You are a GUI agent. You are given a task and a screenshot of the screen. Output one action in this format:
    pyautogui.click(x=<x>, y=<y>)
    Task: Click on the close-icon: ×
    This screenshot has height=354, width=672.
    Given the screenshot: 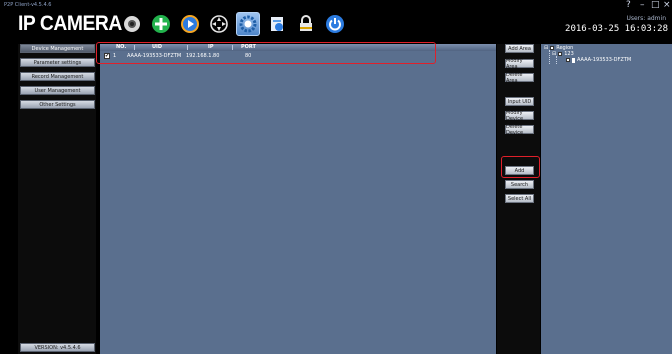 What is the action you would take?
    pyautogui.click(x=667, y=5)
    